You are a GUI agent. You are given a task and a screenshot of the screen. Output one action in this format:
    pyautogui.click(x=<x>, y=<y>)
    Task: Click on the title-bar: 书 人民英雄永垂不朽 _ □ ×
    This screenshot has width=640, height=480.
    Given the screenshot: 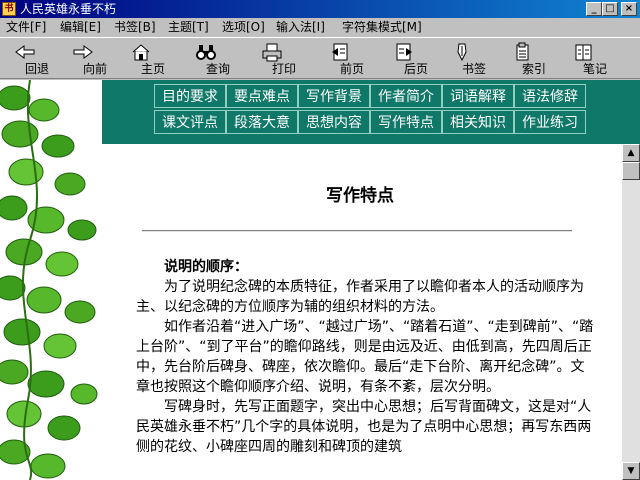 What is the action you would take?
    pyautogui.click(x=320, y=9)
    